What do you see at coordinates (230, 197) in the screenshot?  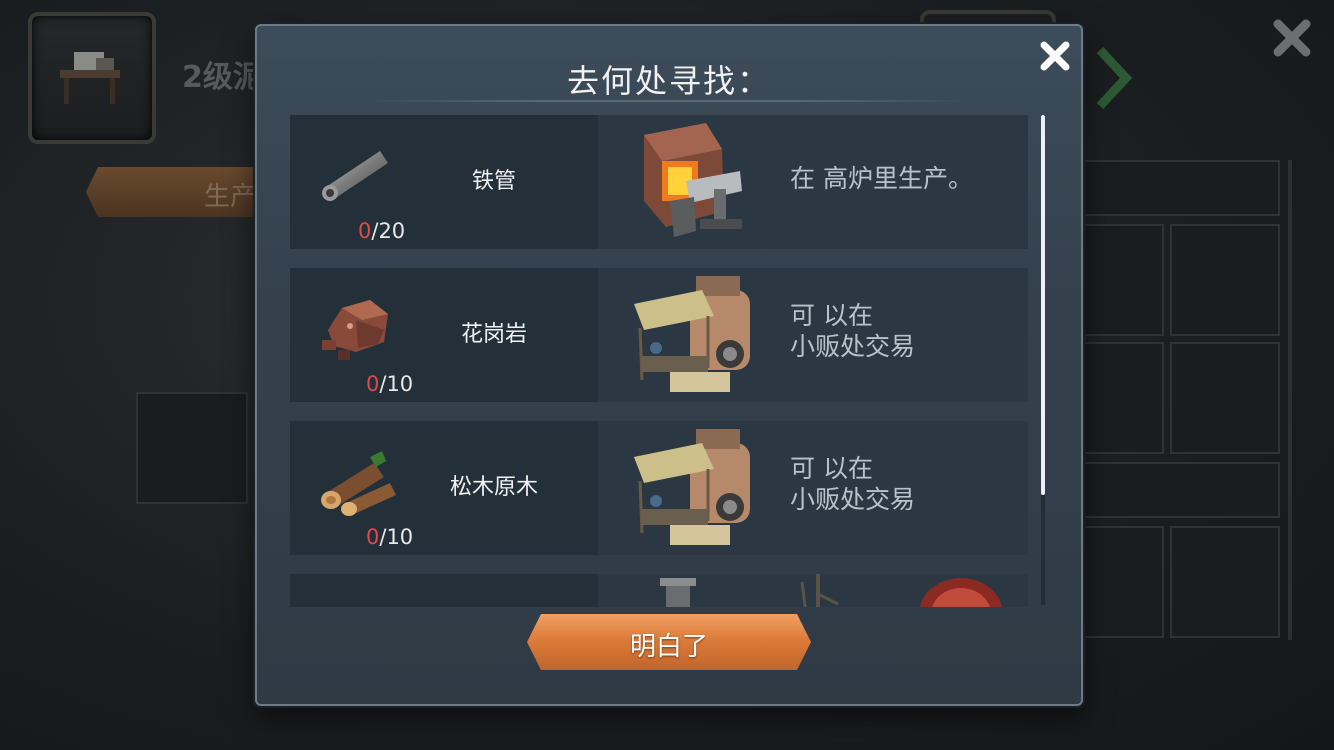 I see `produce-tab-label: 生产` at bounding box center [230, 197].